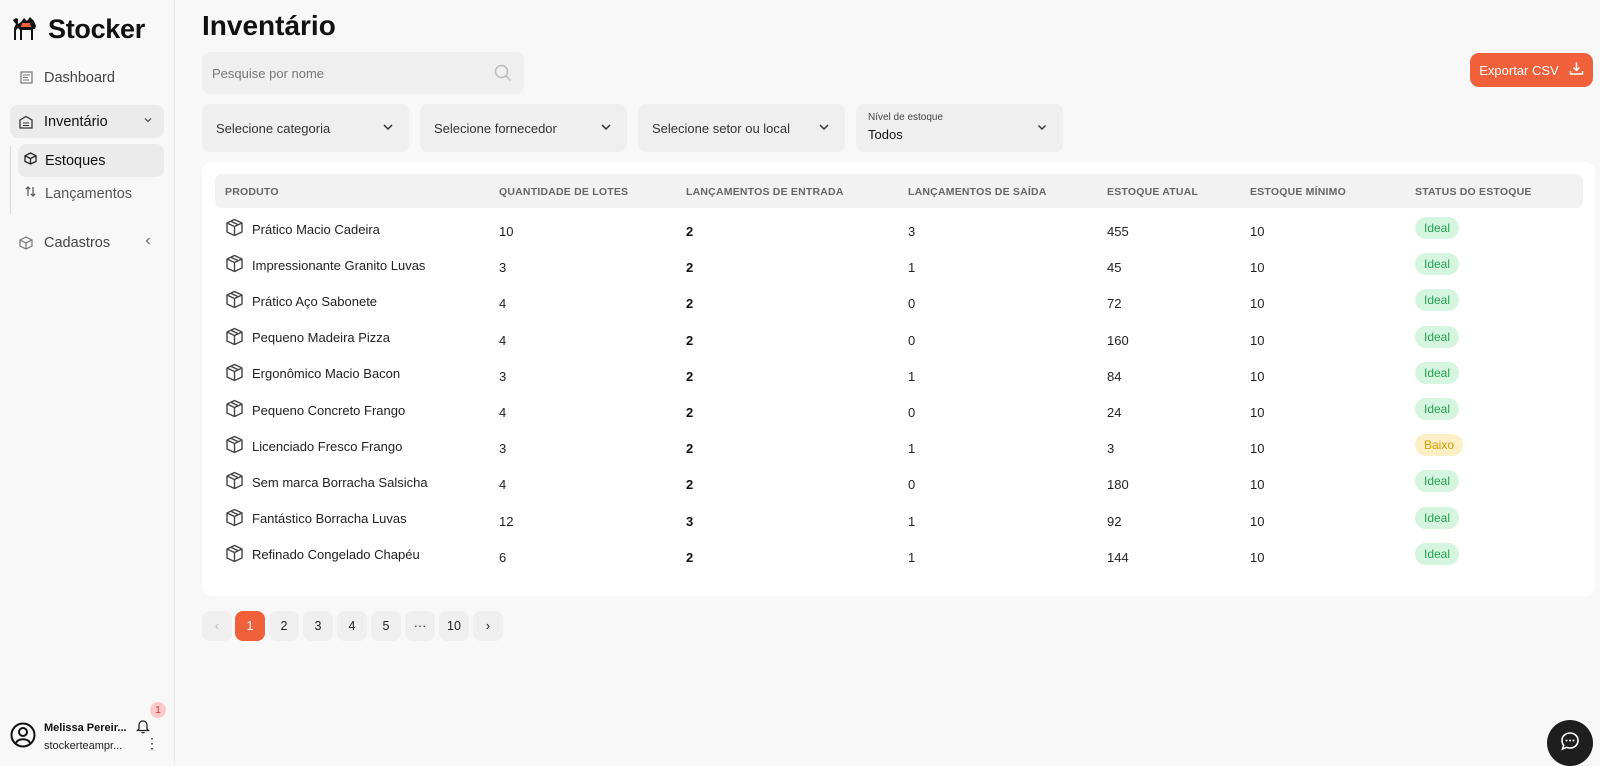 Image resolution: width=1600 pixels, height=766 pixels. What do you see at coordinates (899, 266) in the screenshot?
I see `table-row: Impressionante Granito Luvas 3 2 1 45 10 Ideal` at bounding box center [899, 266].